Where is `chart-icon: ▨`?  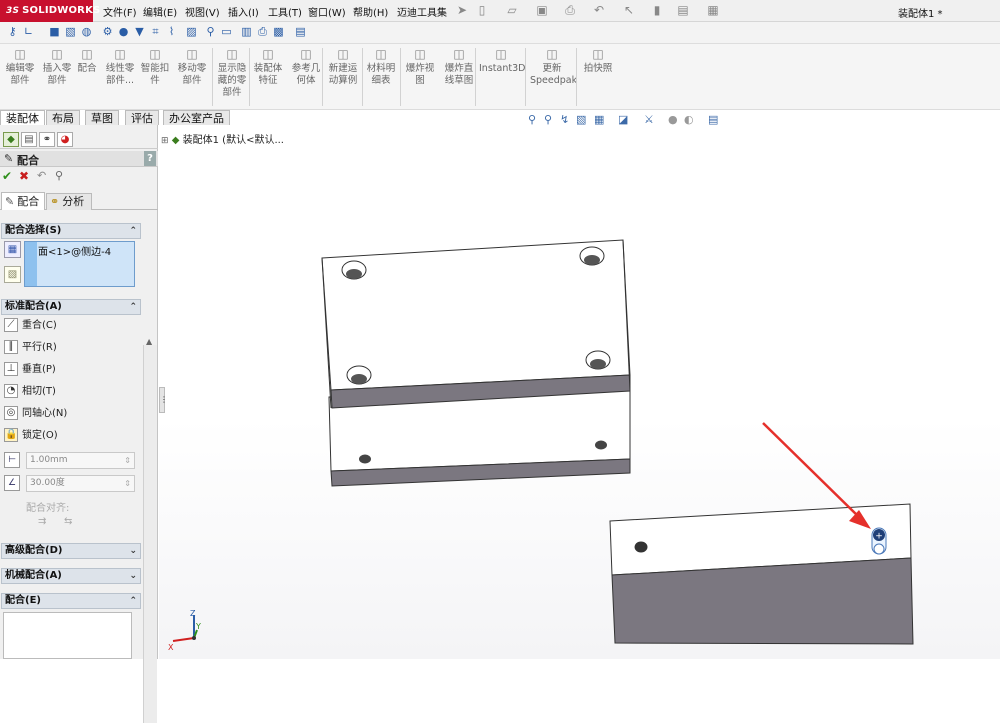 chart-icon: ▨ is located at coordinates (191, 32).